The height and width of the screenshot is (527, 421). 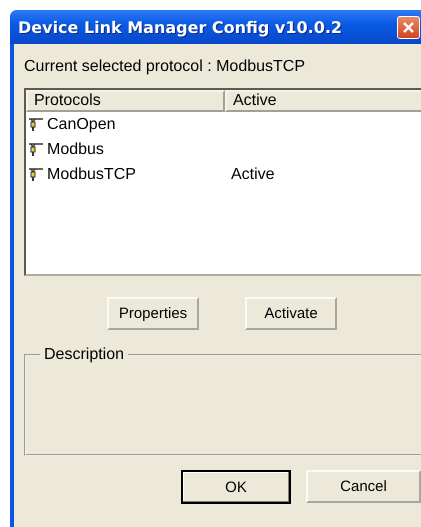 I want to click on action-button: Activate, so click(x=291, y=313).